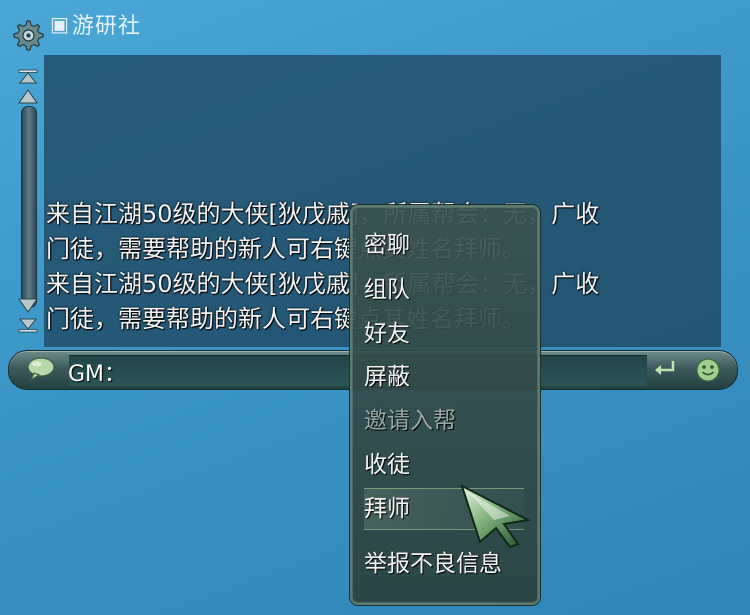 The image size is (750, 615). I want to click on cursor-arrow-icon, so click(496, 516).